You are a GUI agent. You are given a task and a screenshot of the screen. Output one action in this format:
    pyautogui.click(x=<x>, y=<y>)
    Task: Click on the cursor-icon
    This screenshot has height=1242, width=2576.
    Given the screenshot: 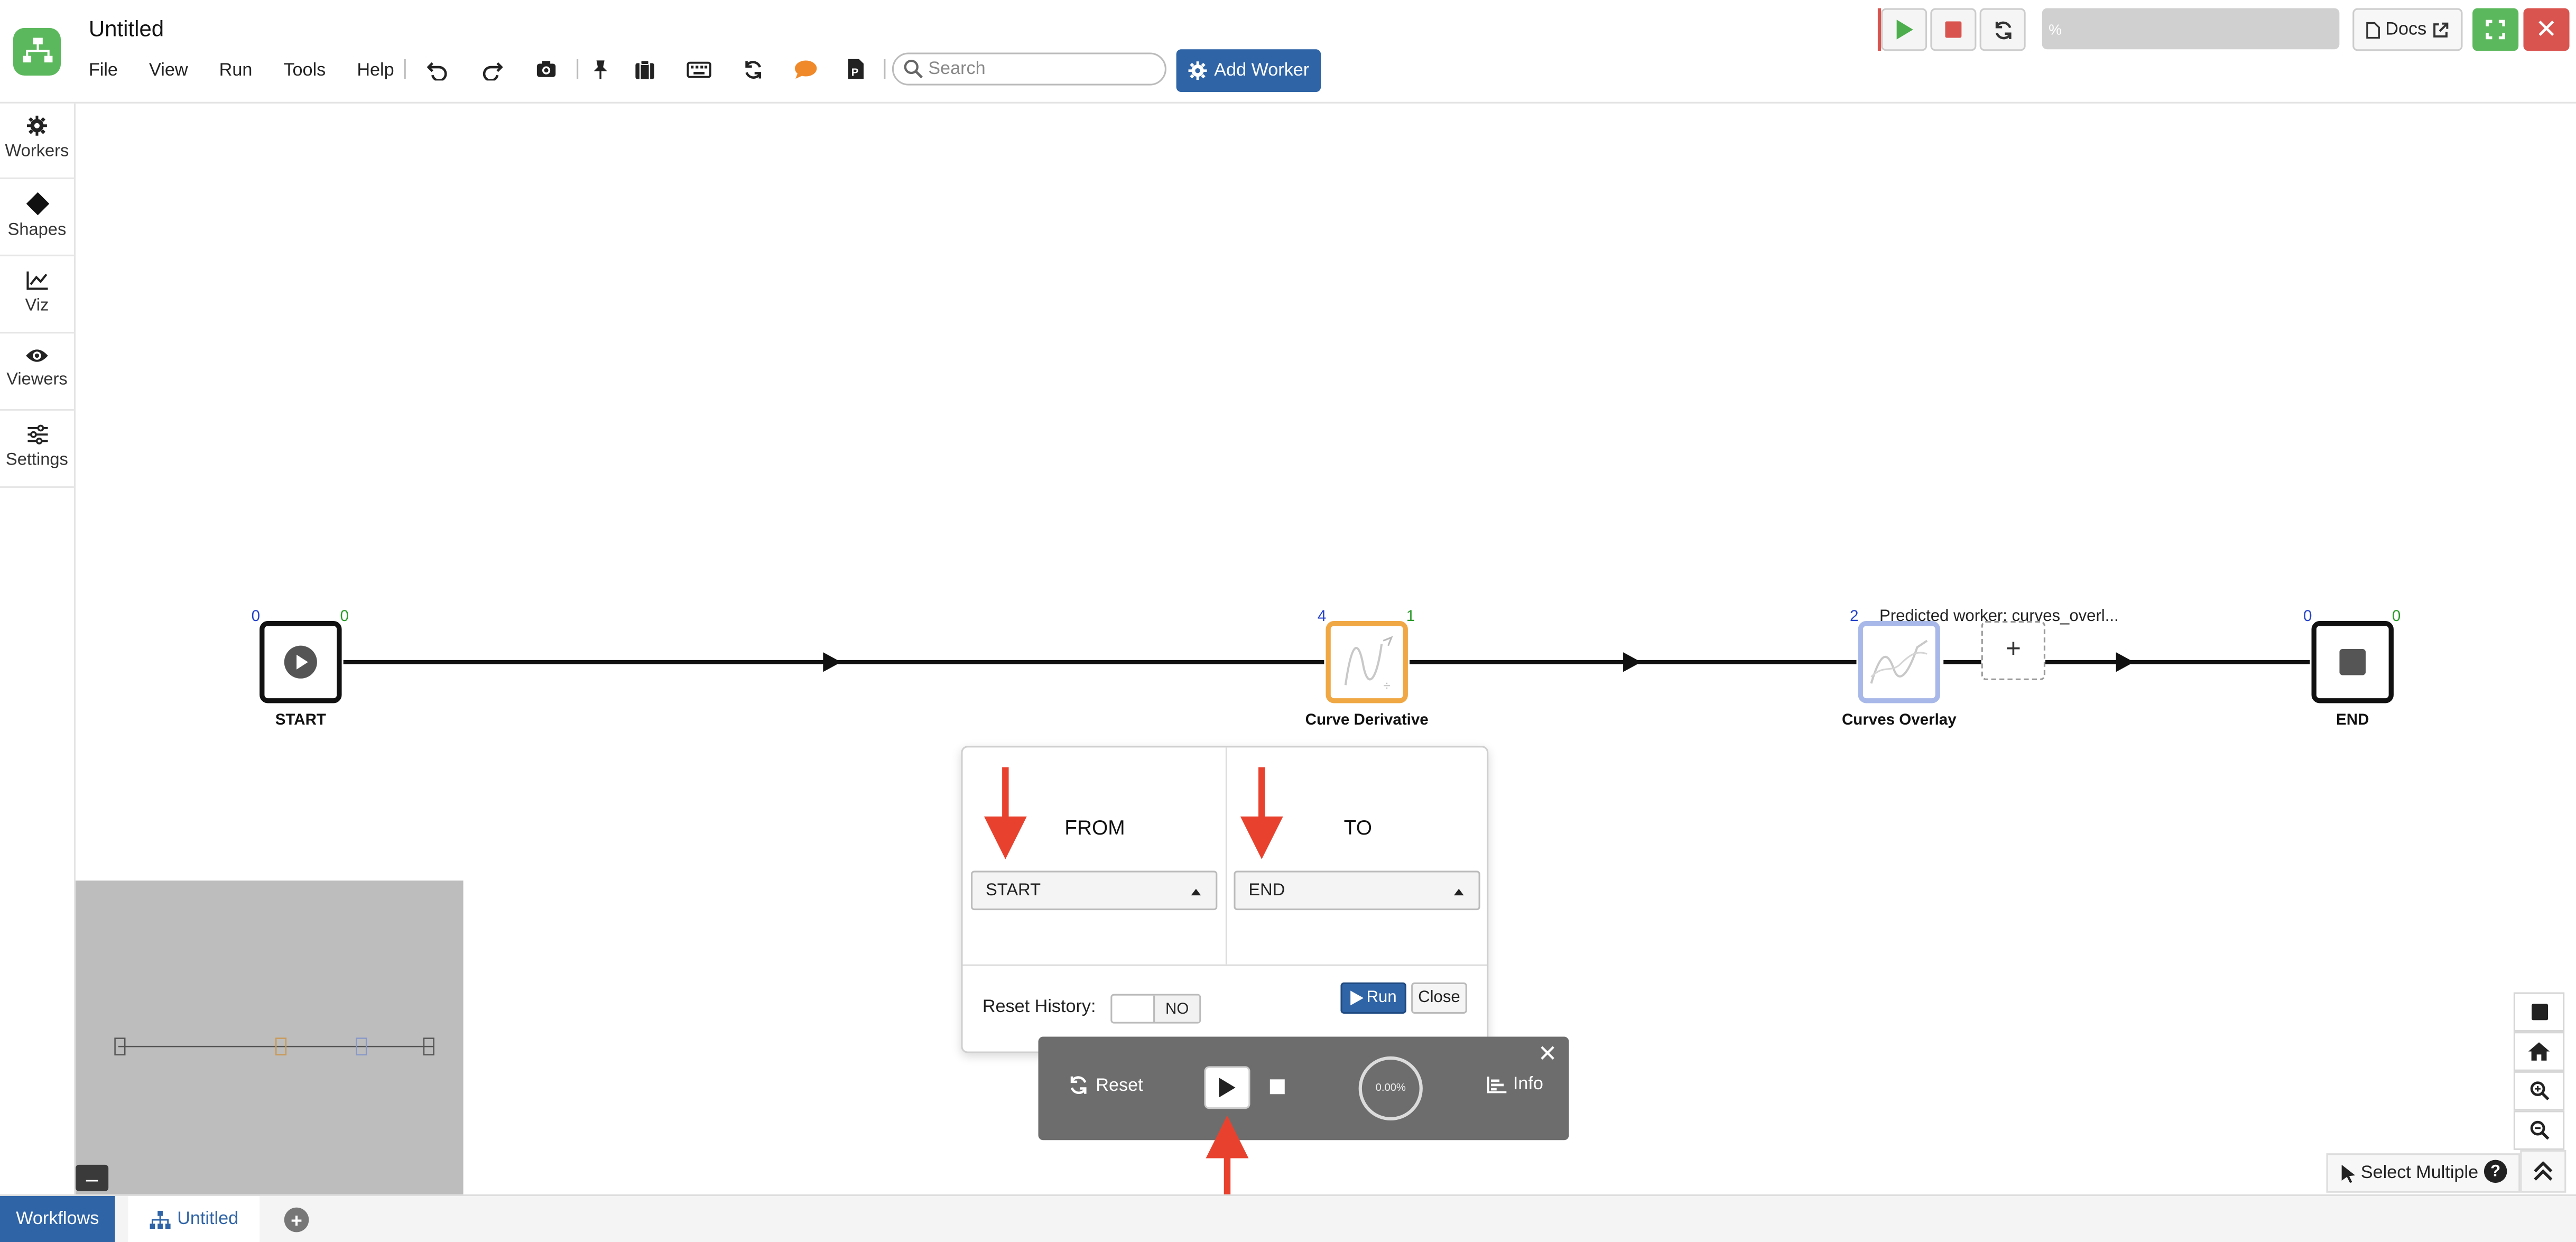 What is the action you would take?
    pyautogui.click(x=2348, y=1173)
    